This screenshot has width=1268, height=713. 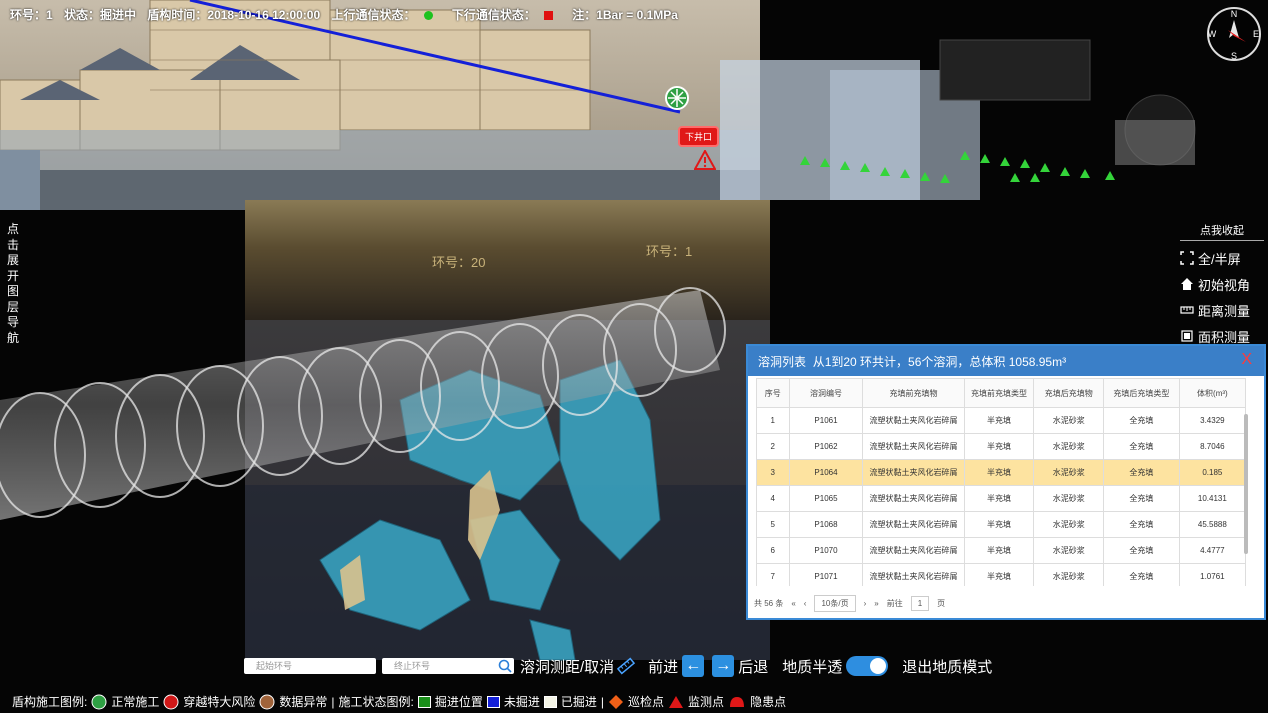 What do you see at coordinates (1001, 524) in the screenshot?
I see `table-row: 5 P1068 流塑状黏土夹风化岩碎屑 半充填 水泥砂浆 全充填 45.5888` at bounding box center [1001, 524].